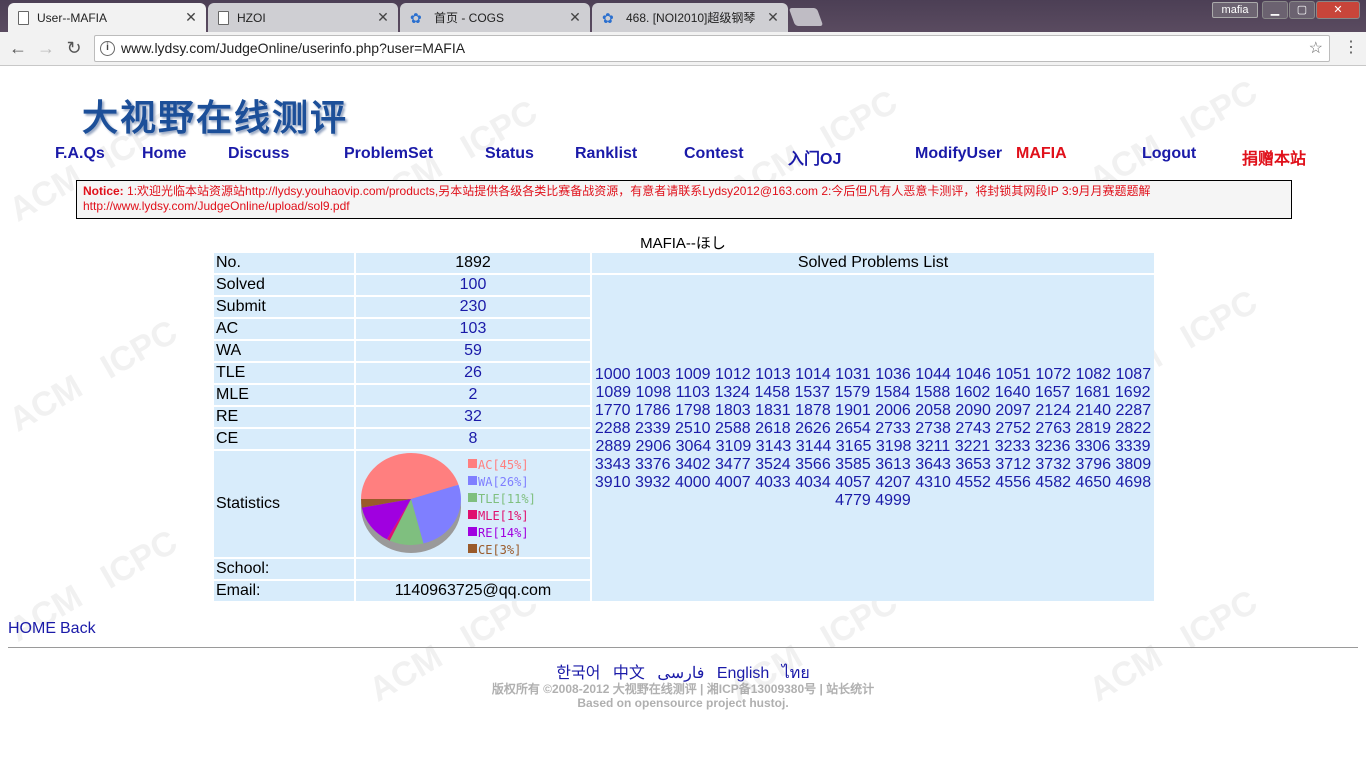 The height and width of the screenshot is (768, 1366). Describe the element at coordinates (933, 392) in the screenshot. I see `solved-problem-link: 1588` at that location.